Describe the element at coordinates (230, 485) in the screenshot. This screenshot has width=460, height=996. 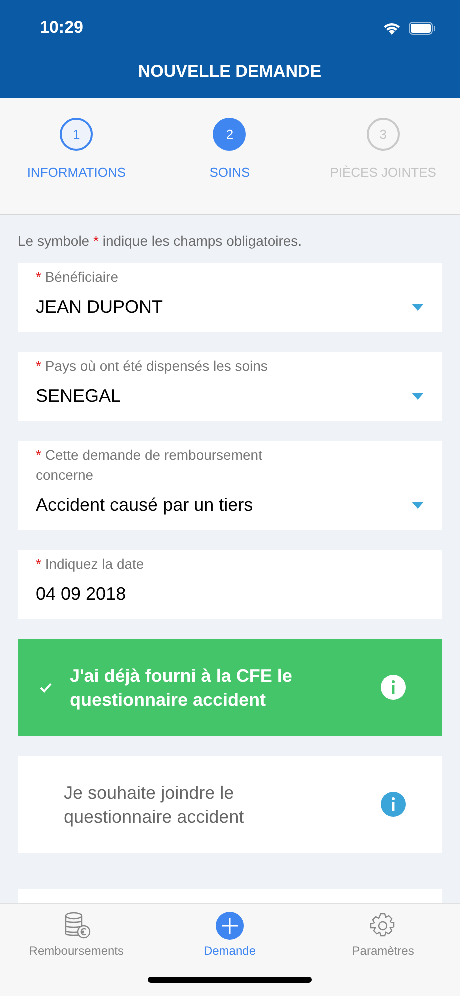
I see `dropdown-field: * Cette demande de remboursement concerne Accident causé par un tiers` at that location.